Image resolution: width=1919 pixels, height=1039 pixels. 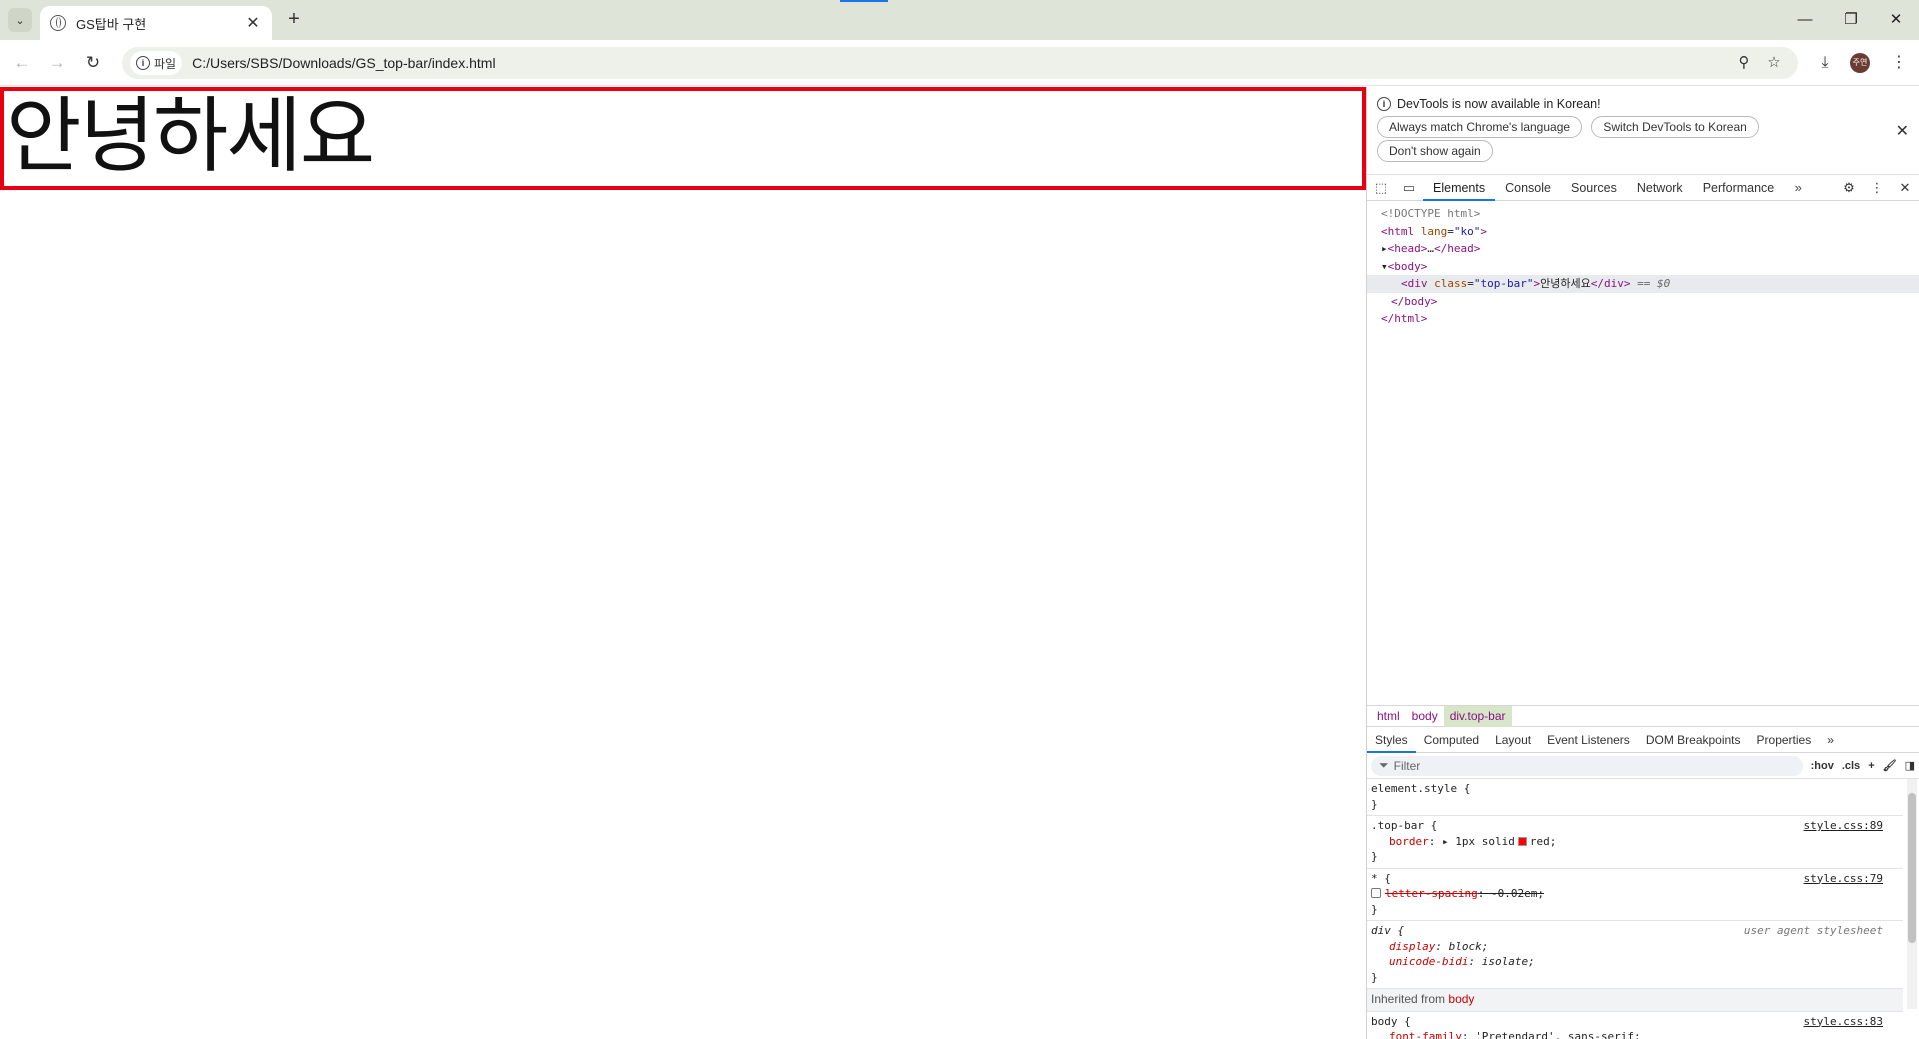 I want to click on menu-kebab-icon: ⋮, so click(x=1899, y=63).